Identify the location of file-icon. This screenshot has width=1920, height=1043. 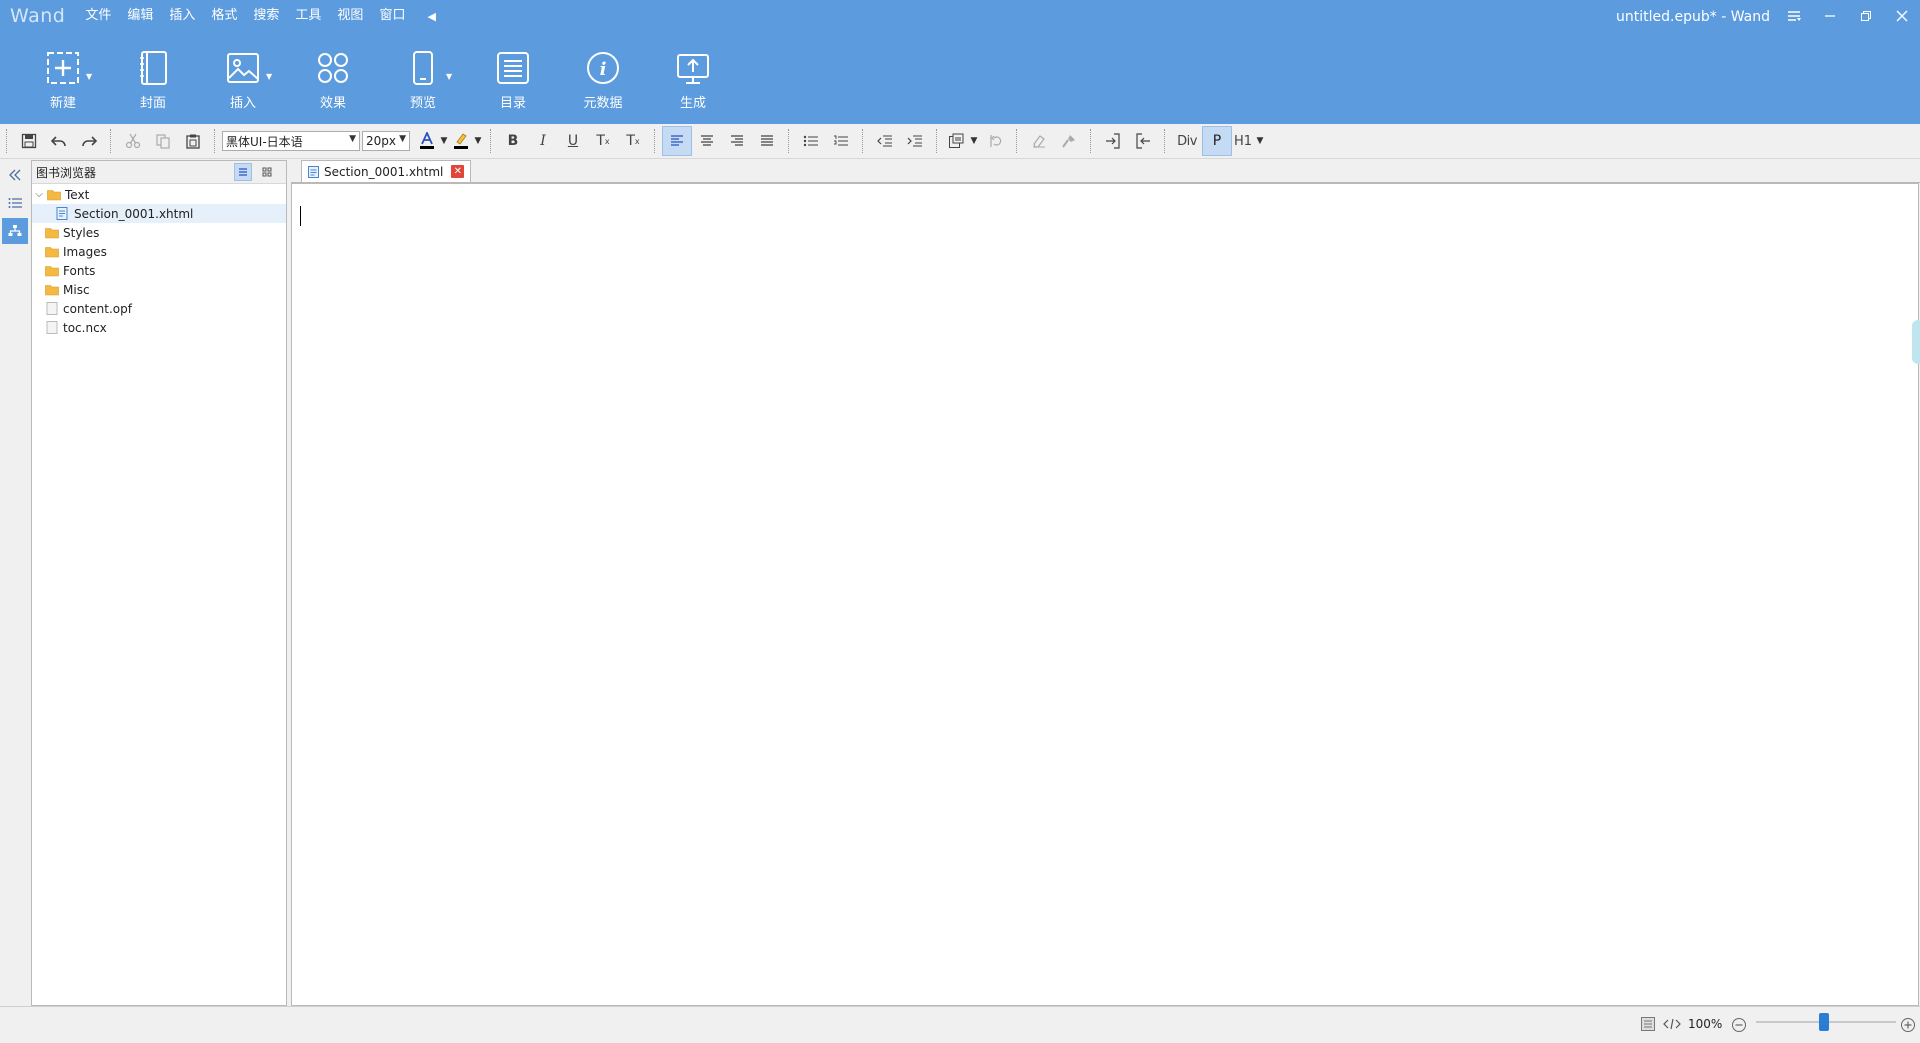
(52, 308).